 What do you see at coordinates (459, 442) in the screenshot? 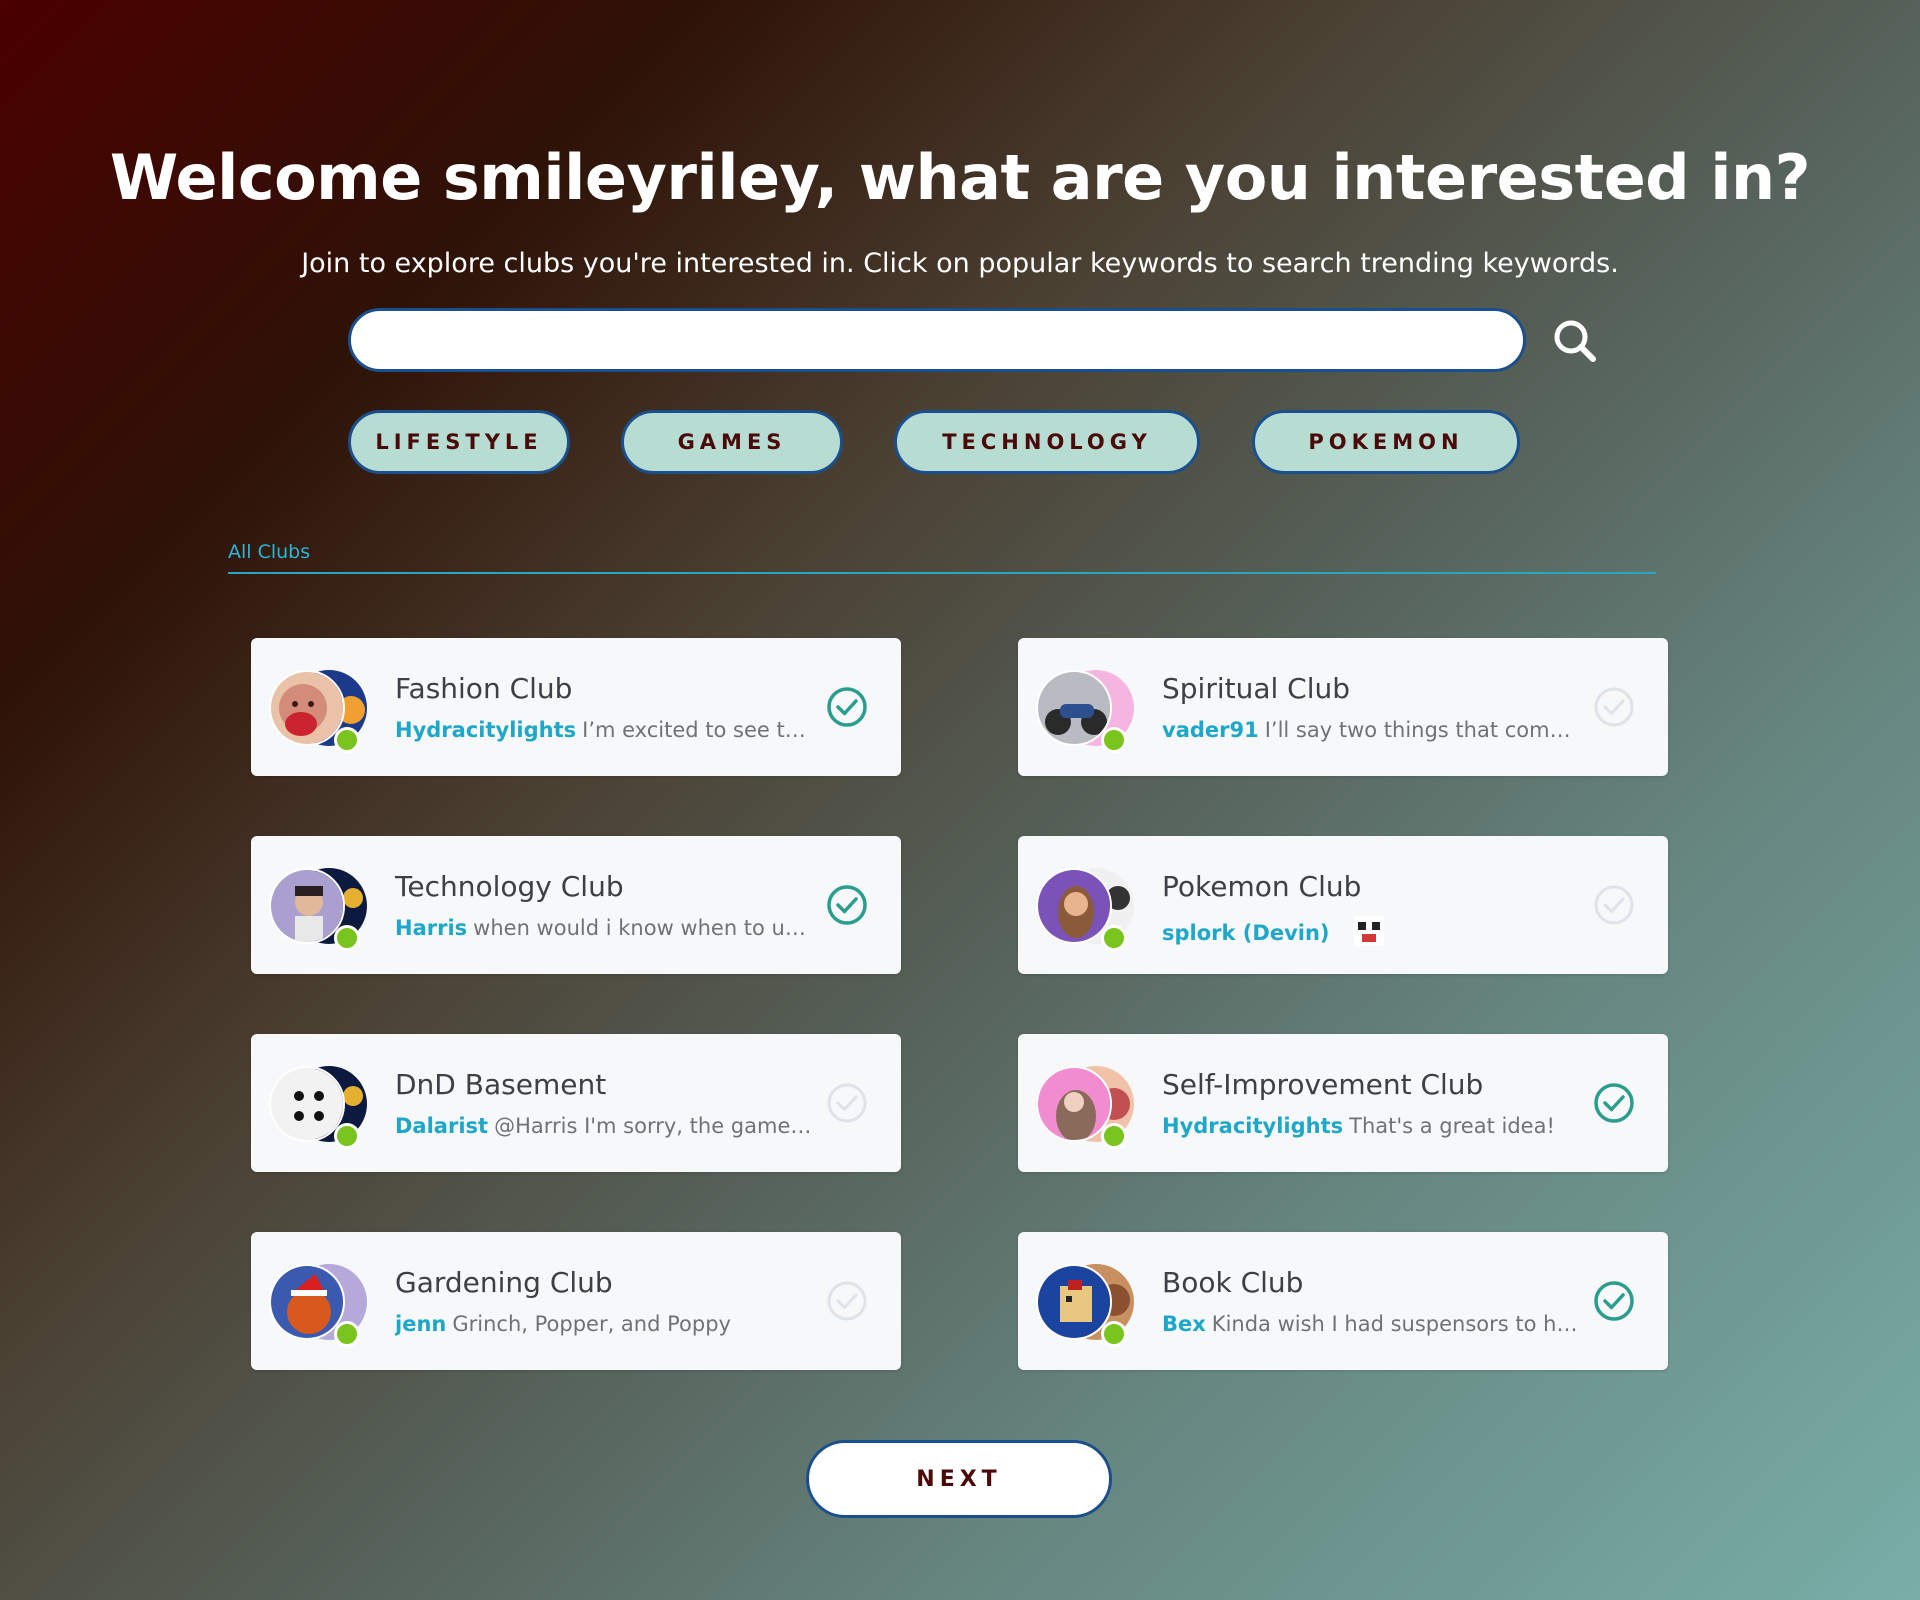
I see `keyword-lifestyle: LIFESTYLE` at bounding box center [459, 442].